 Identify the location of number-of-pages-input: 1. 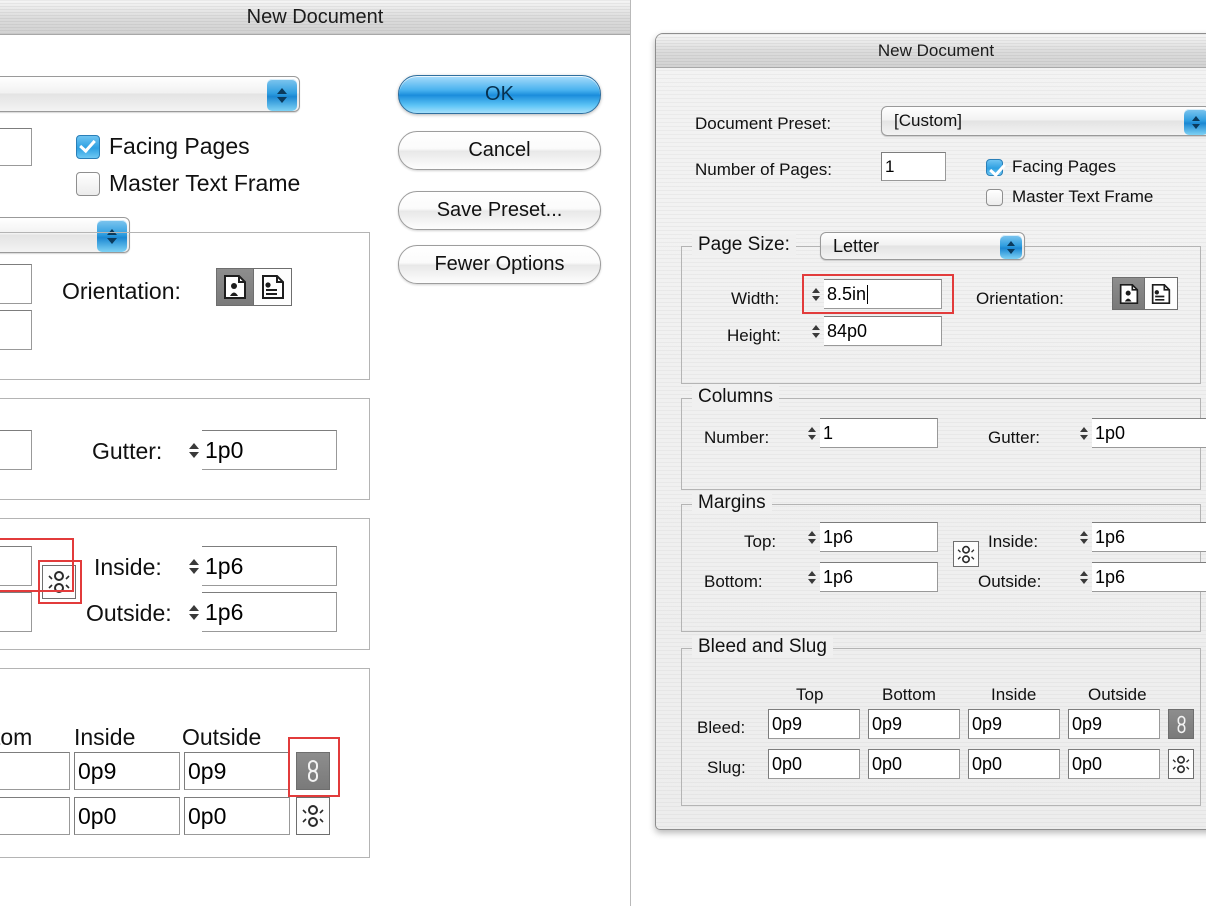
(913, 166).